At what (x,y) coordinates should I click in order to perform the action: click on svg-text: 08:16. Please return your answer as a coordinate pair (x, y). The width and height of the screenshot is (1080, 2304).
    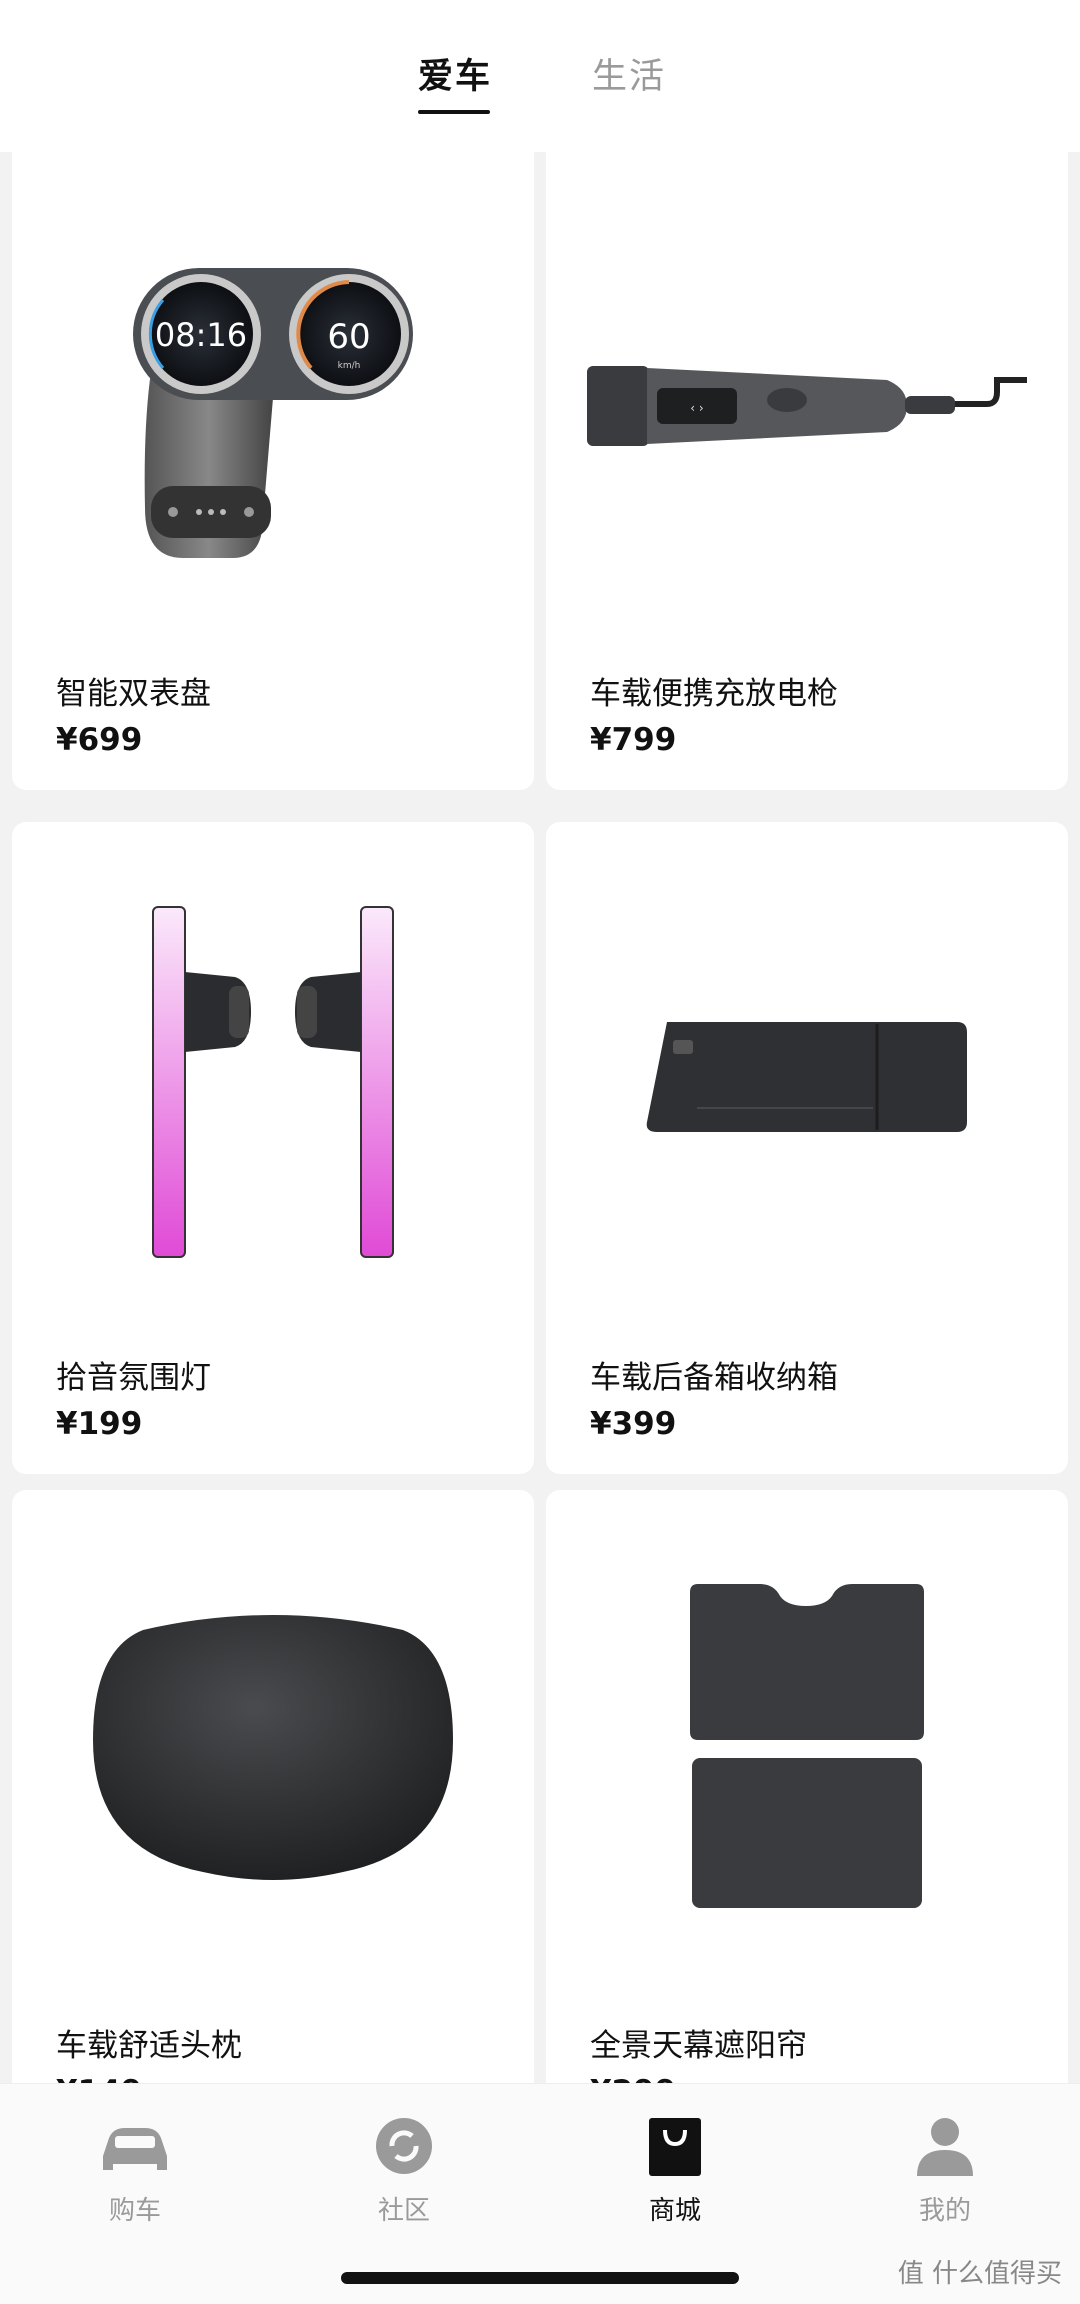
    Looking at the image, I should click on (201, 335).